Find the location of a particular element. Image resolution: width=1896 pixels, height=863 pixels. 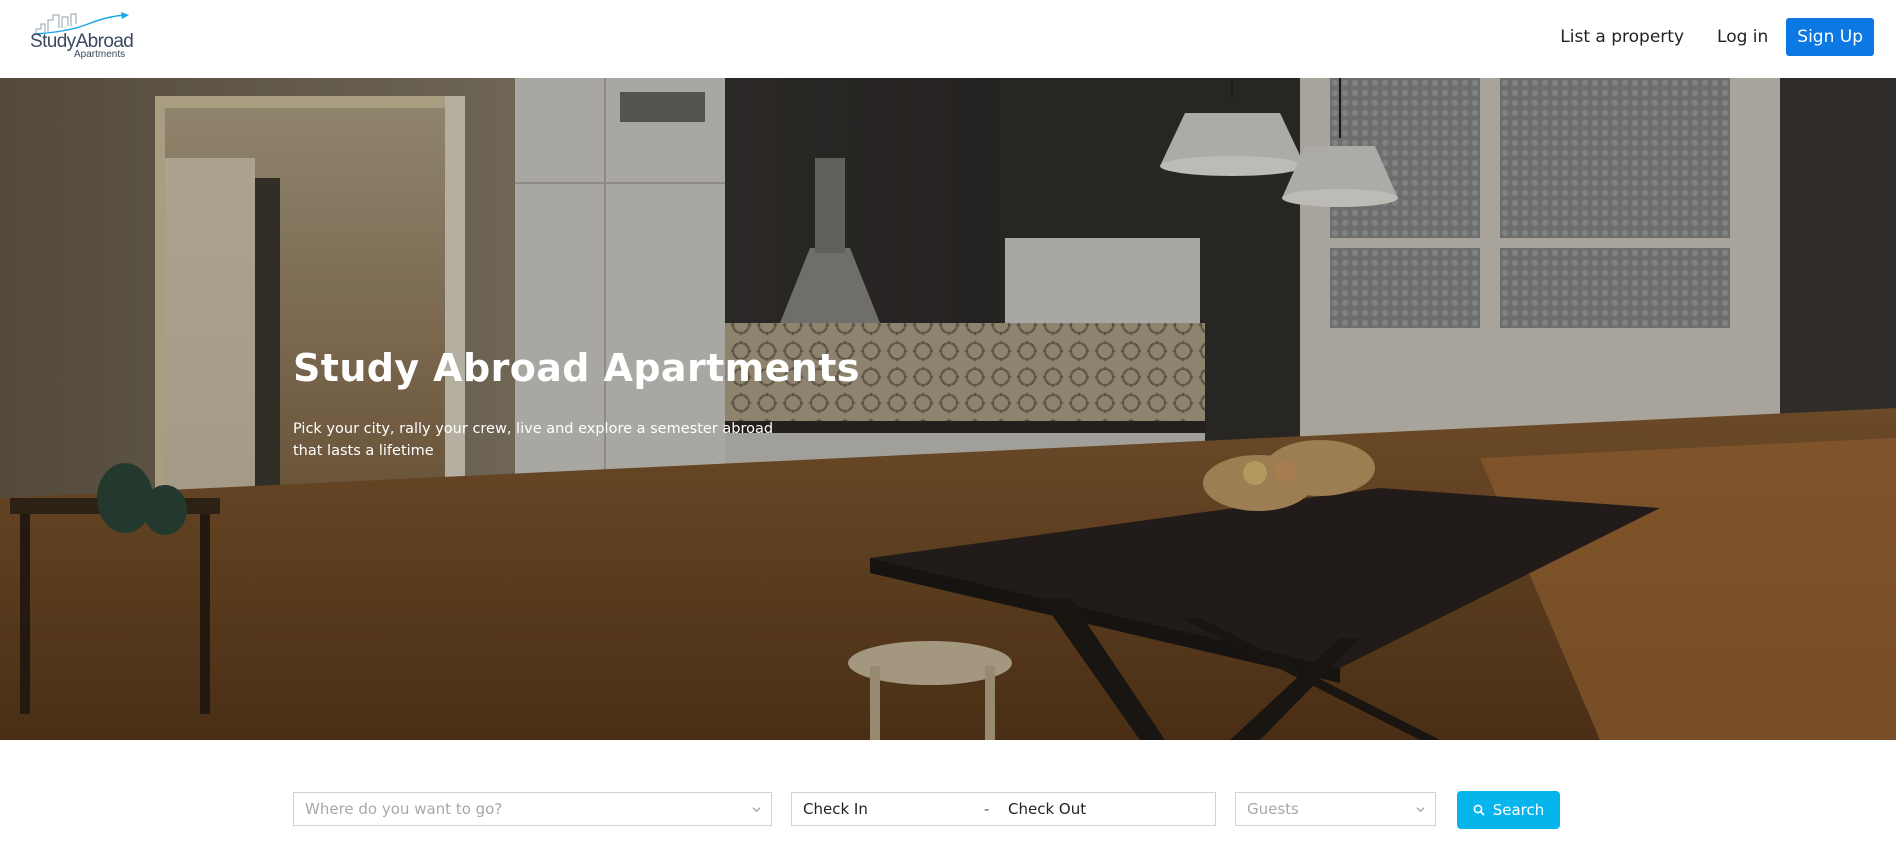

search-button: Search is located at coordinates (1508, 810).